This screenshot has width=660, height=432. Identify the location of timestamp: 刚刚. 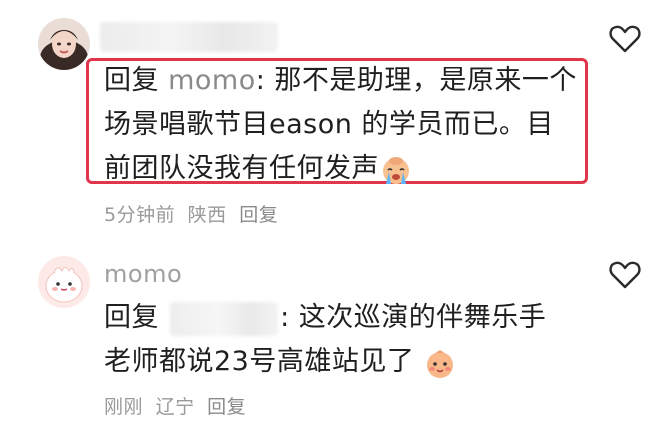
(124, 407).